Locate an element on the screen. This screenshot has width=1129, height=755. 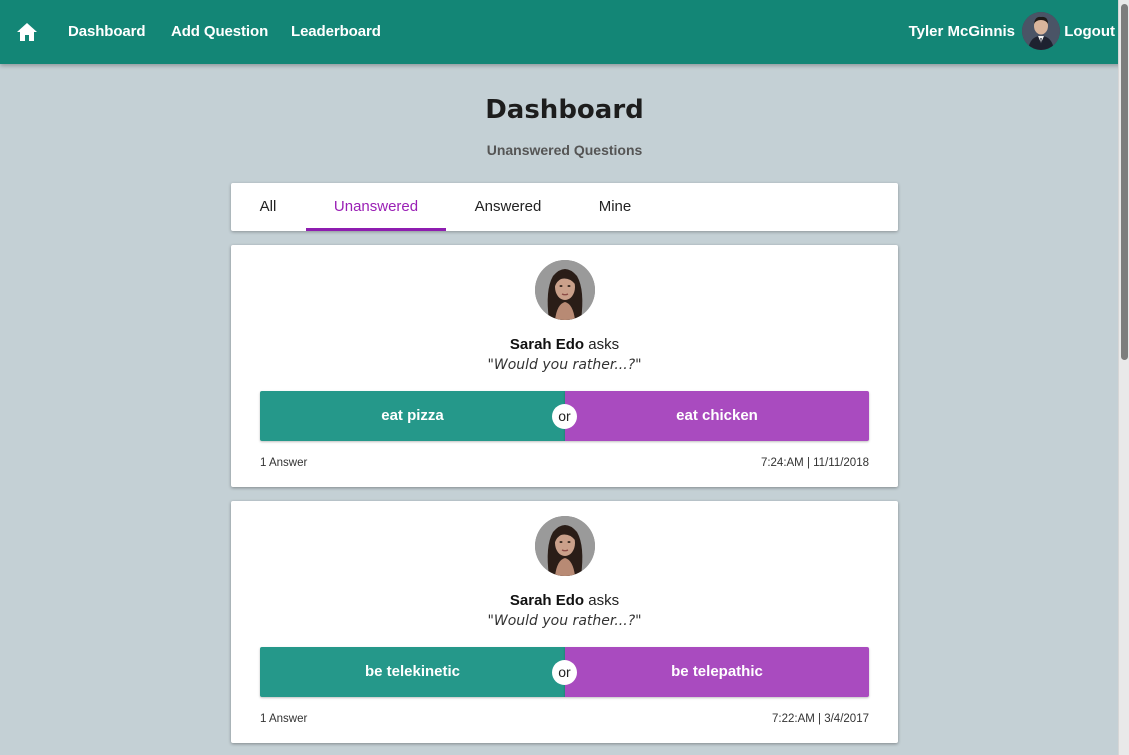
page-title: Dashboard is located at coordinates (564, 110).